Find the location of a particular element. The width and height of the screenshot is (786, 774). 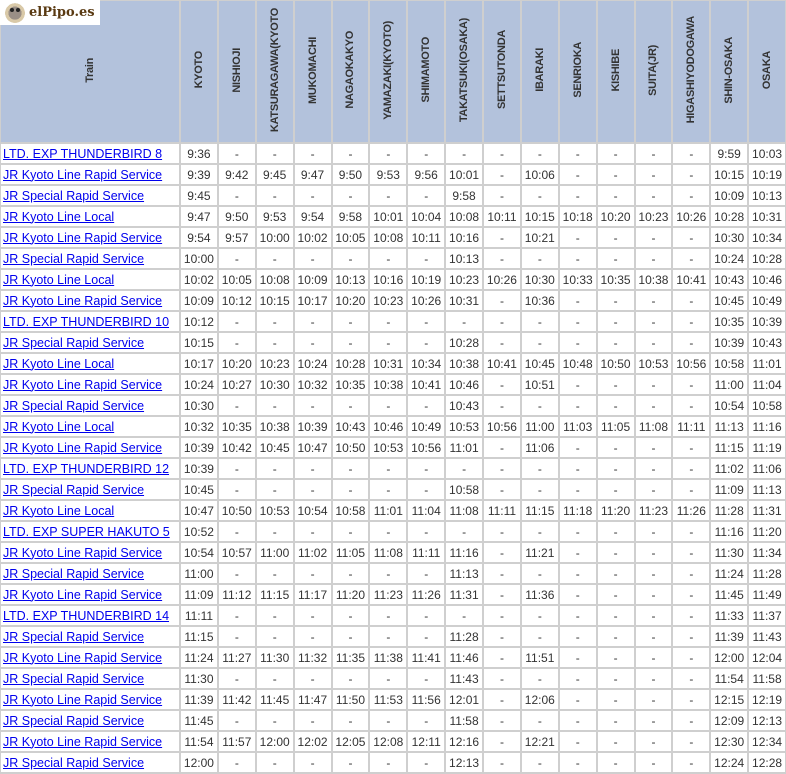

time-cell: 11:15 is located at coordinates (199, 636).